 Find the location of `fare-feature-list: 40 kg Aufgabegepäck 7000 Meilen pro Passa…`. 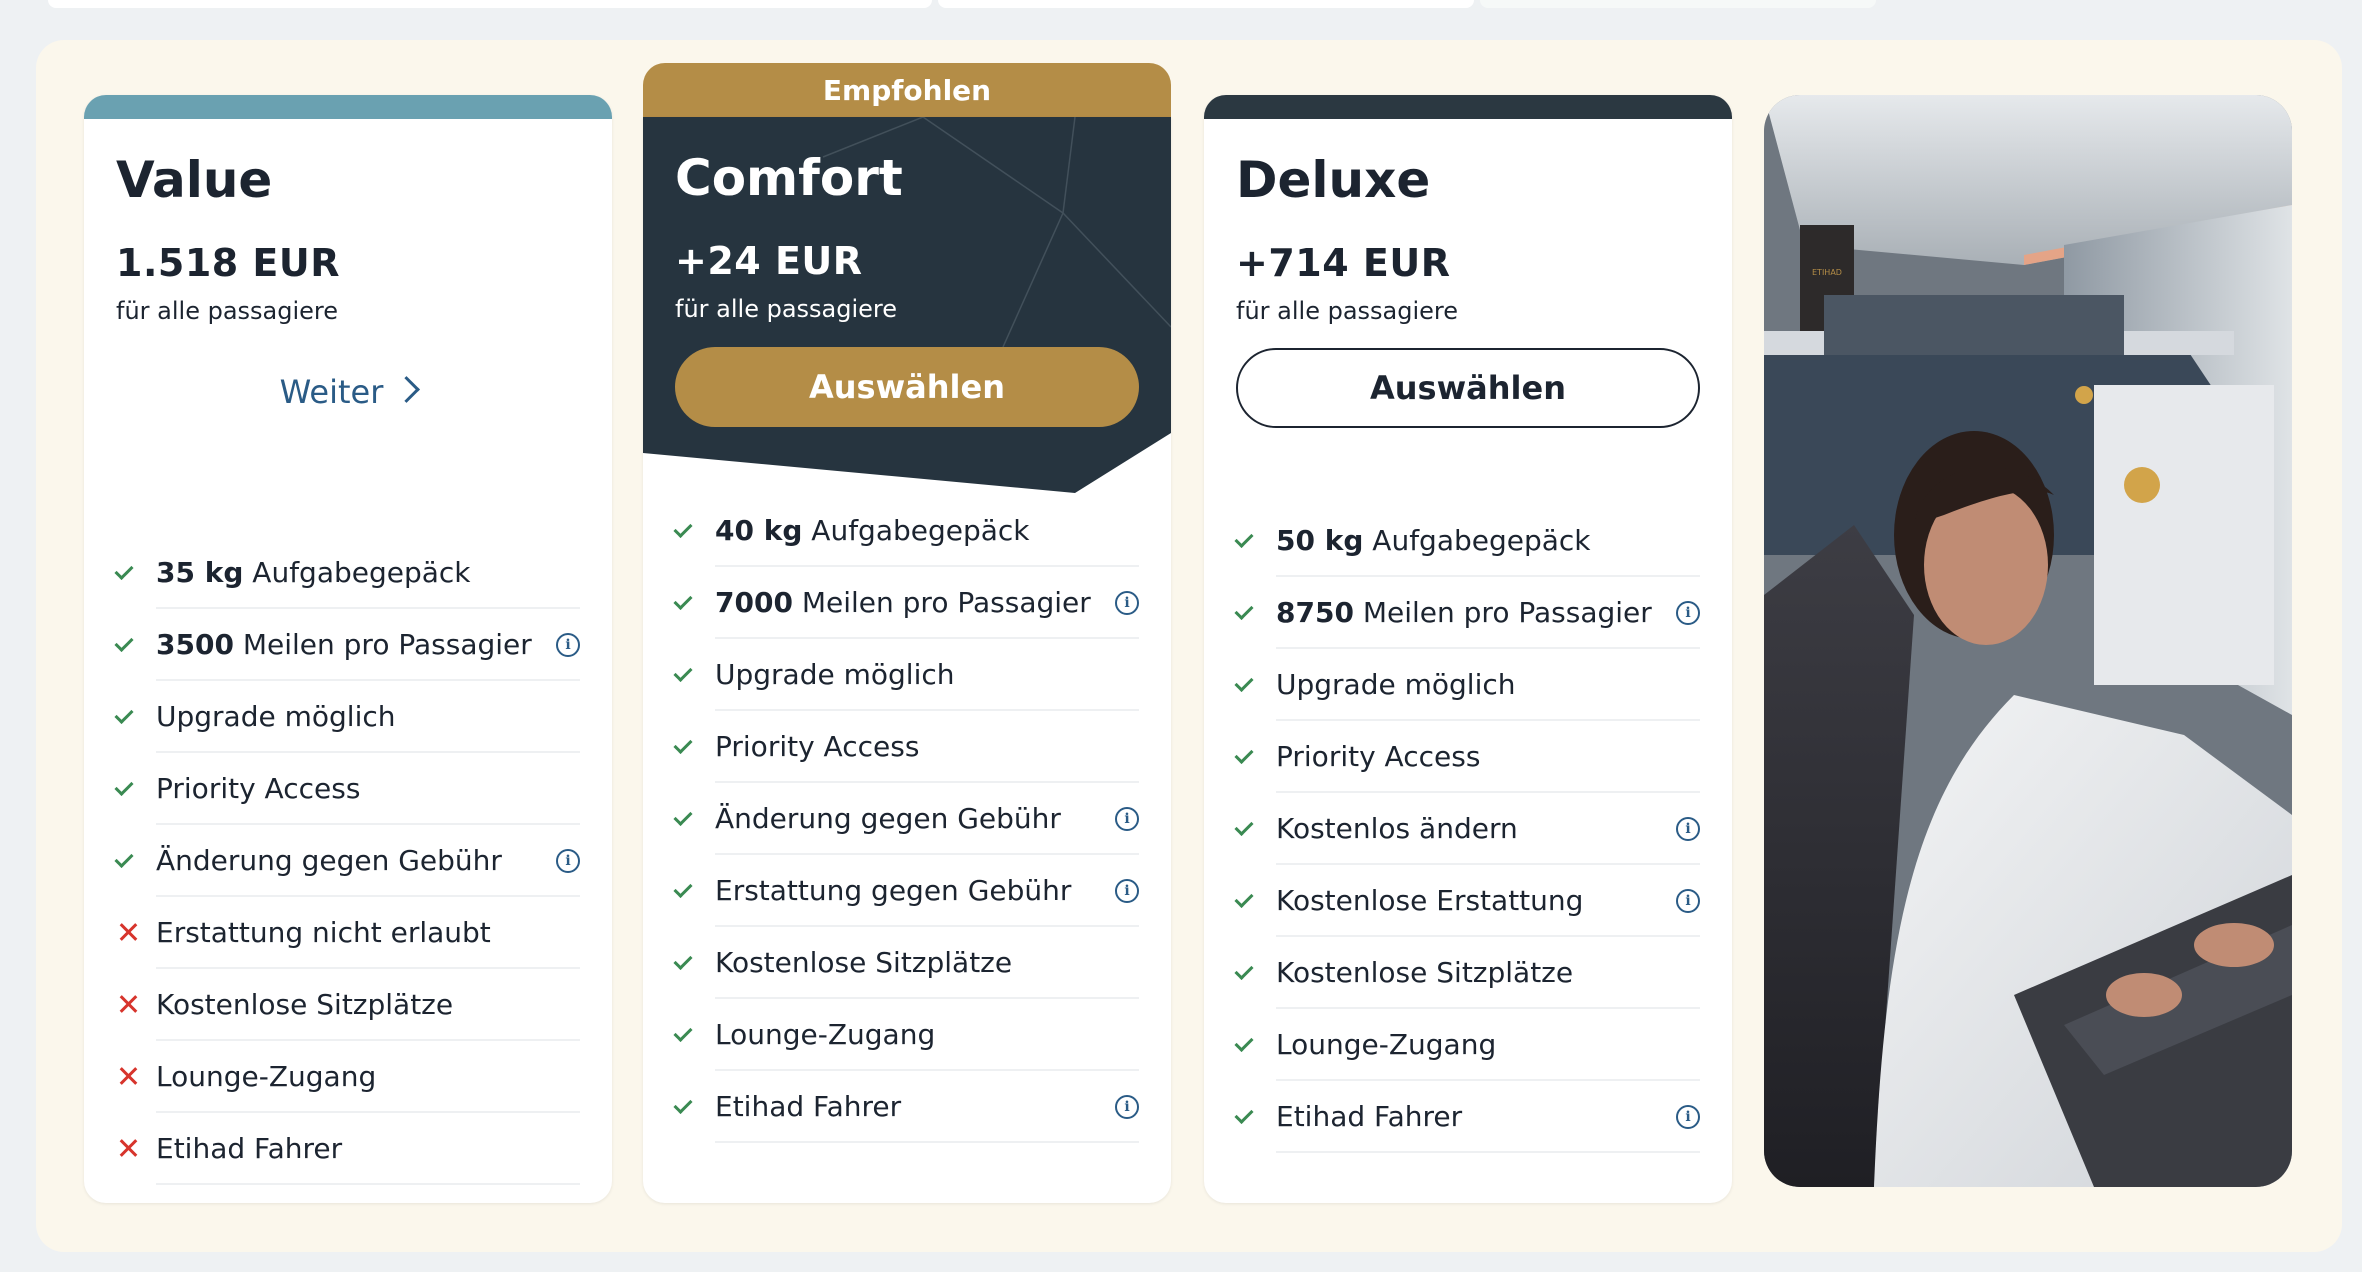

fare-feature-list: 40 kg Aufgabegepäck 7000 Meilen pro Passa… is located at coordinates (907, 819).